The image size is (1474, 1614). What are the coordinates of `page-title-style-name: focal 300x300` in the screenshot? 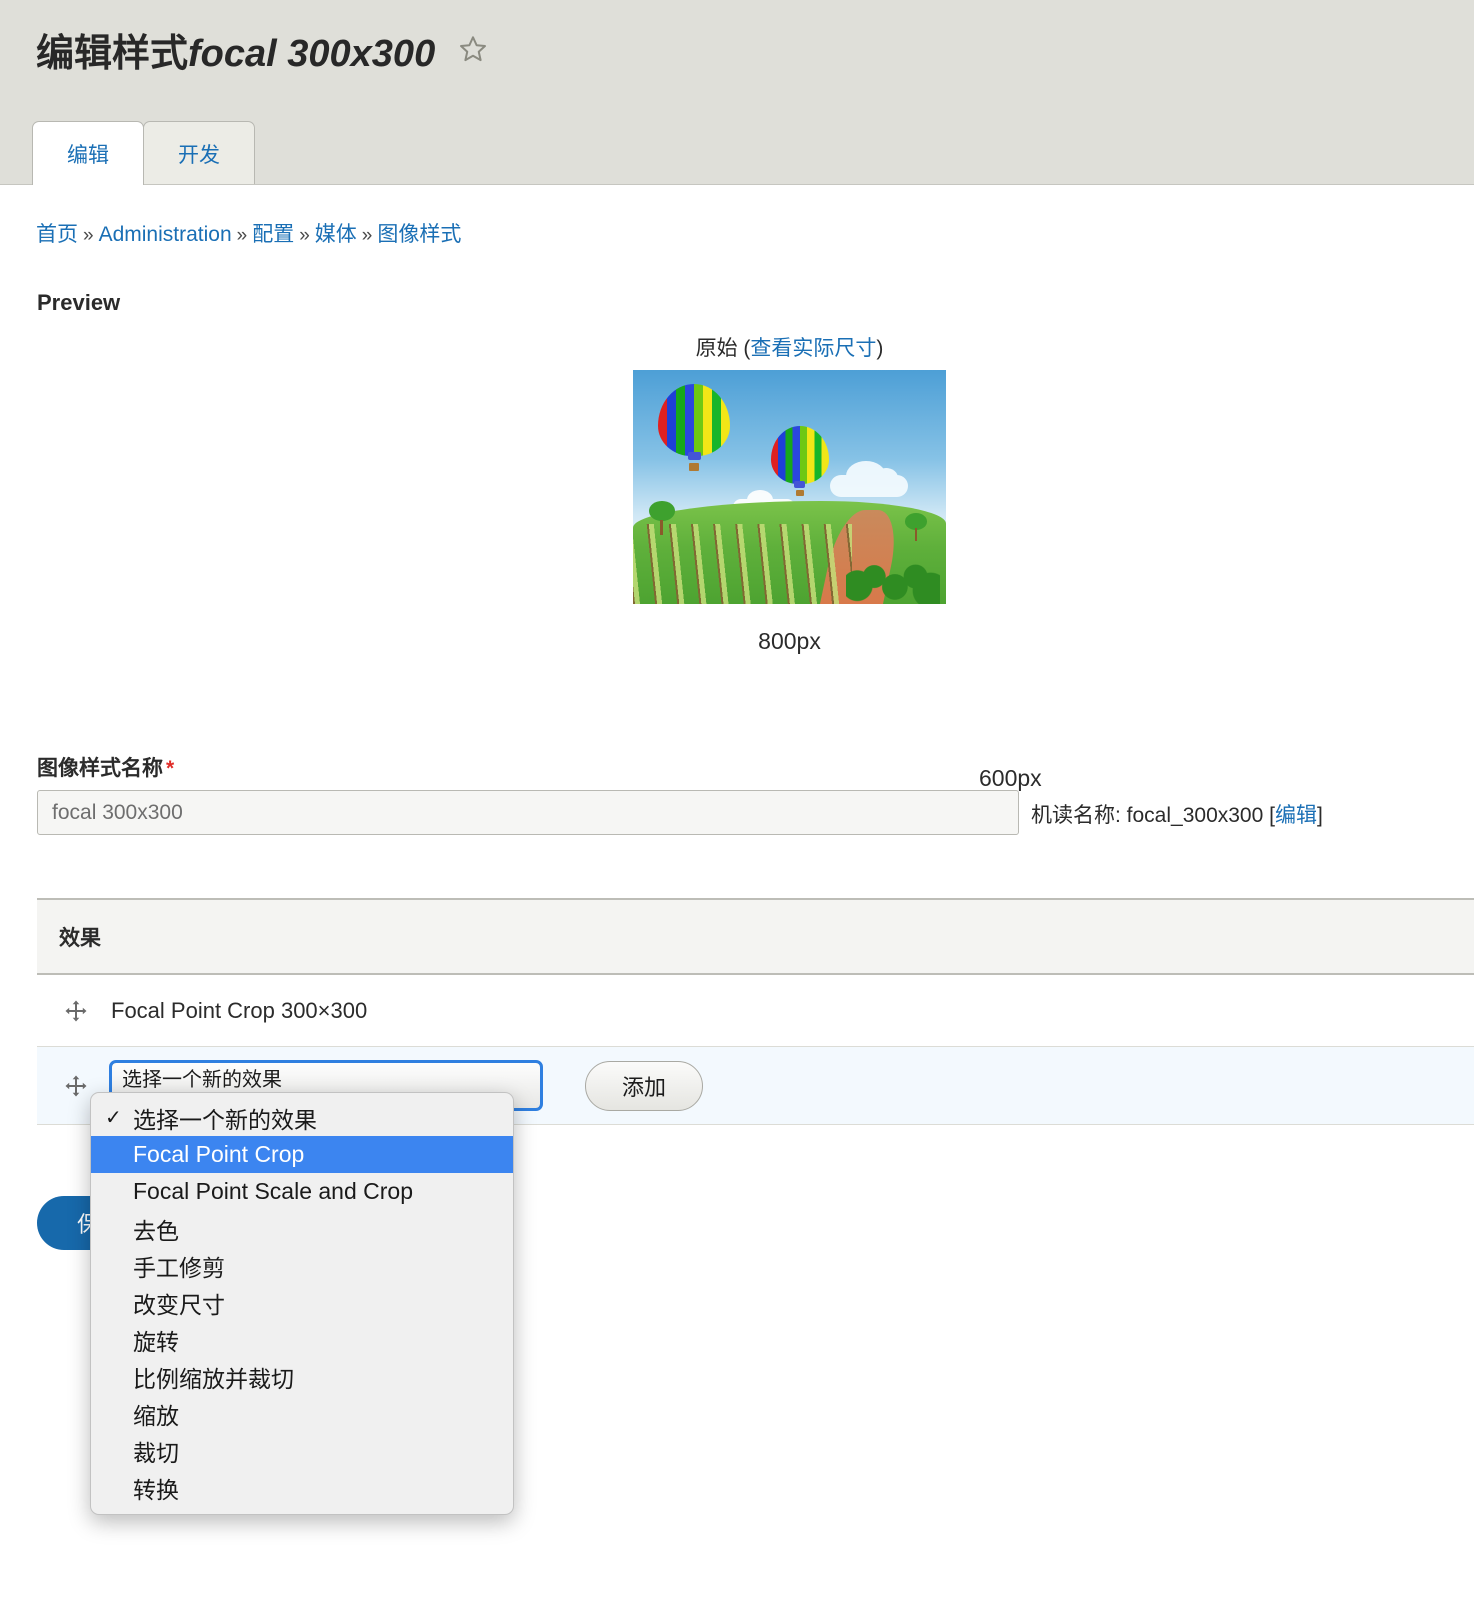 It's located at (312, 54).